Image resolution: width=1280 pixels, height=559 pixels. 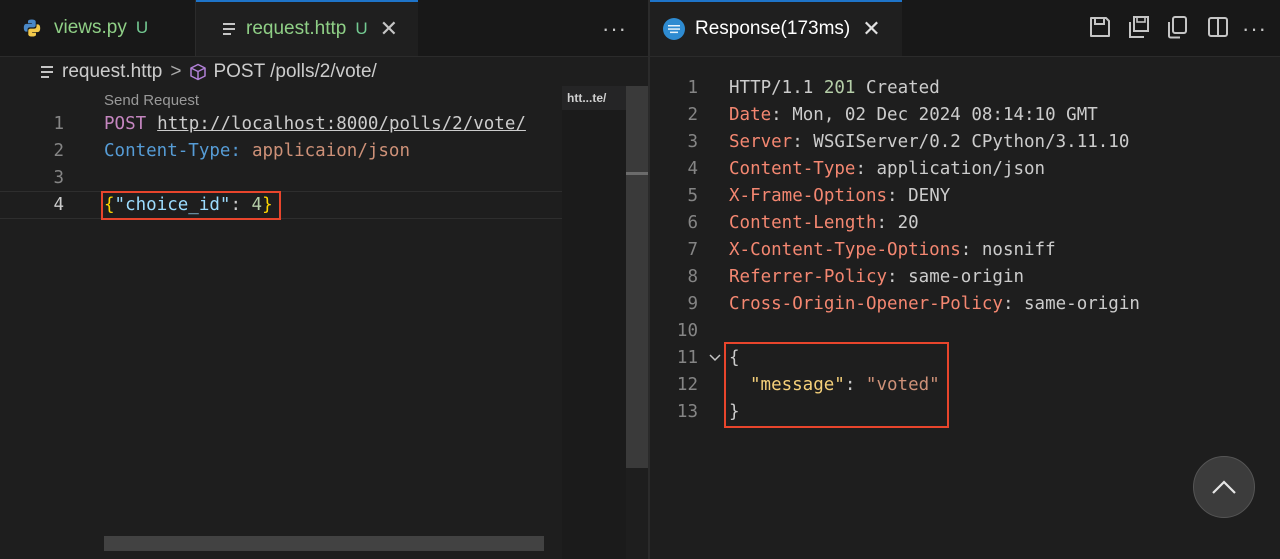 What do you see at coordinates (692, 249) in the screenshot?
I see `line-number: 7` at bounding box center [692, 249].